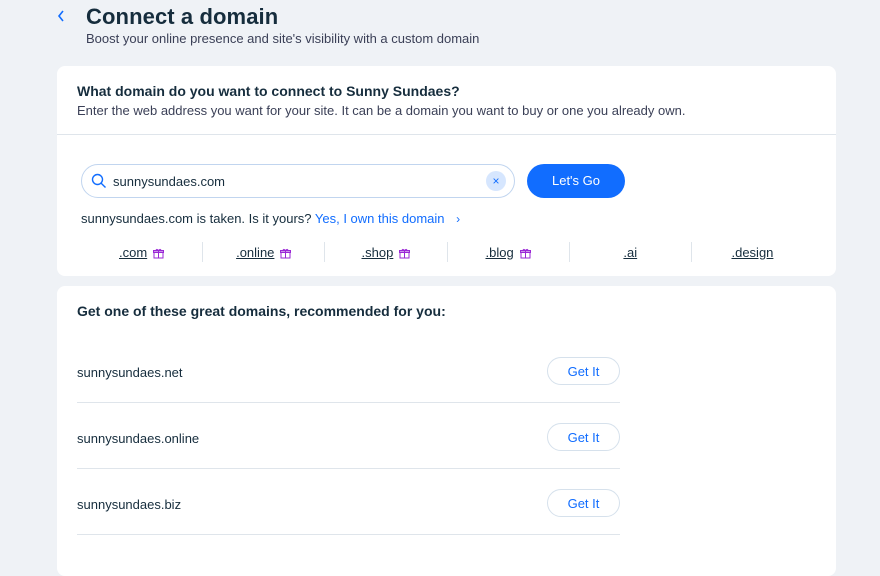 This screenshot has width=880, height=576. Describe the element at coordinates (182, 16) in the screenshot. I see `page-title: Connect a domain` at that location.